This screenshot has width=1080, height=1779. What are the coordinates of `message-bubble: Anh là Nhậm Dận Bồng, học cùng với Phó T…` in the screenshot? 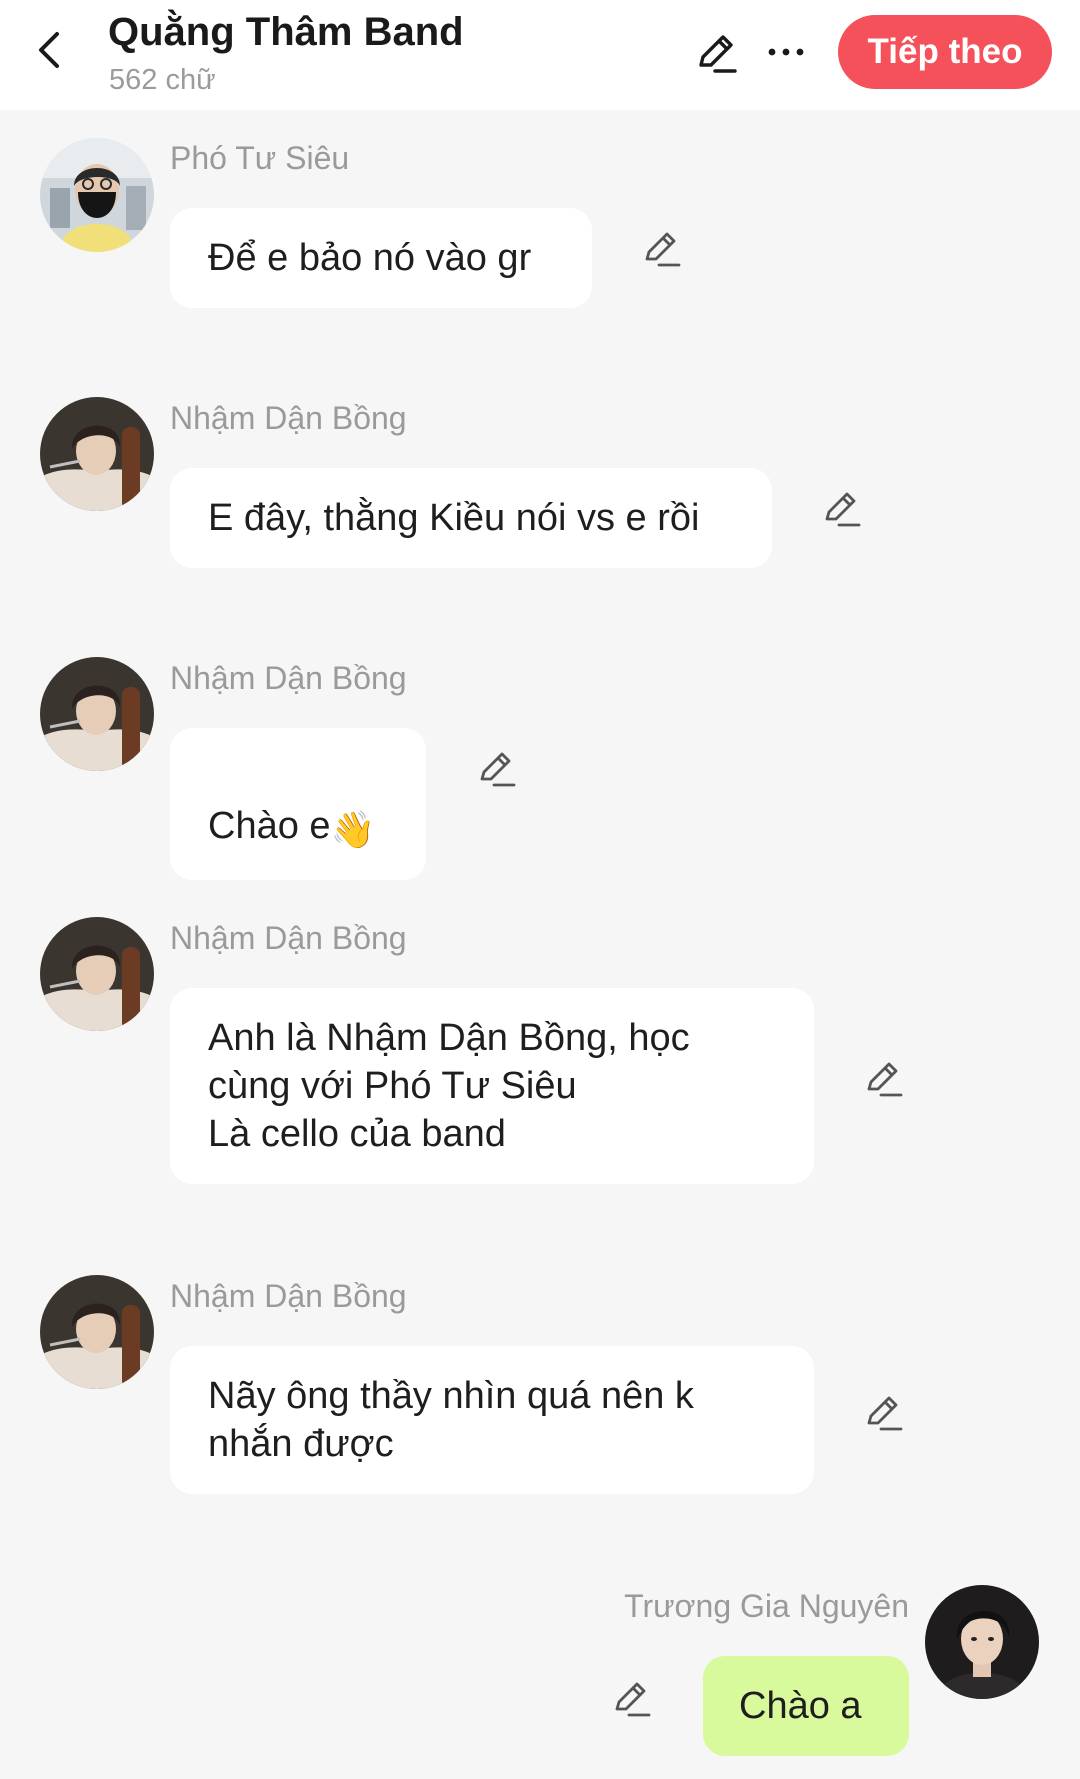 It's located at (492, 1086).